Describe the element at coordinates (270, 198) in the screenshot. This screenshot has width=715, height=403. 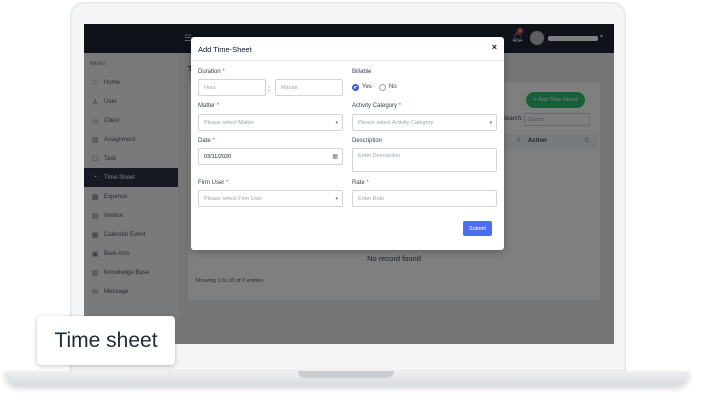
I see `firm-user-select: Please select Firm User ▾` at that location.